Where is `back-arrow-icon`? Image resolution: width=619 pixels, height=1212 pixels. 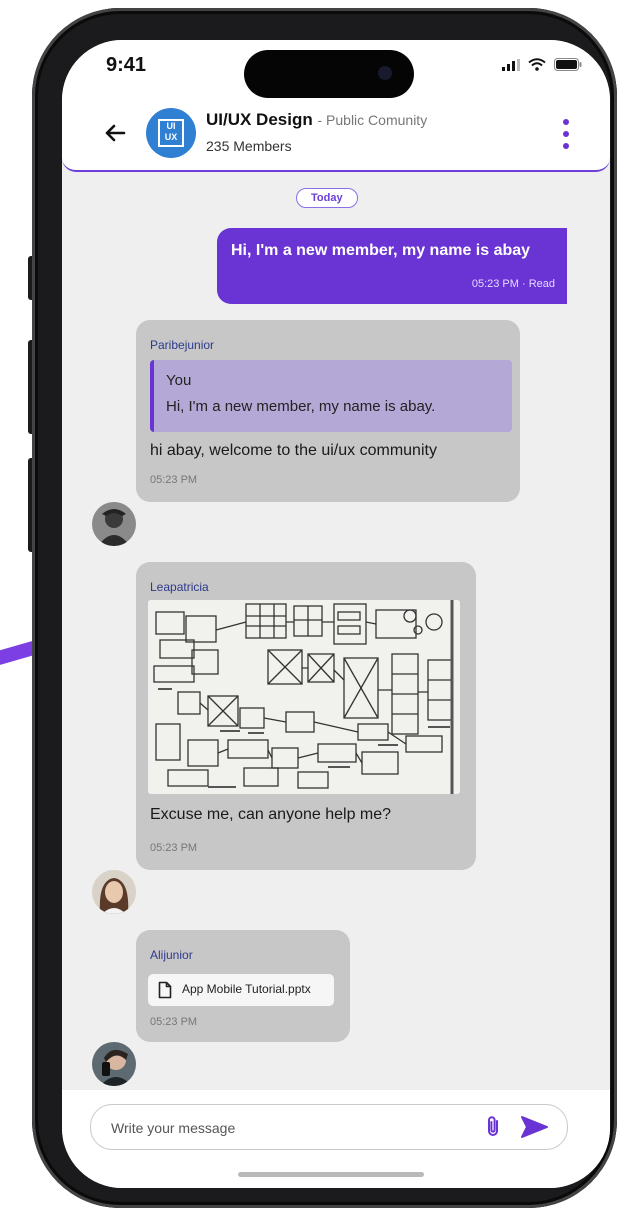 back-arrow-icon is located at coordinates (115, 133).